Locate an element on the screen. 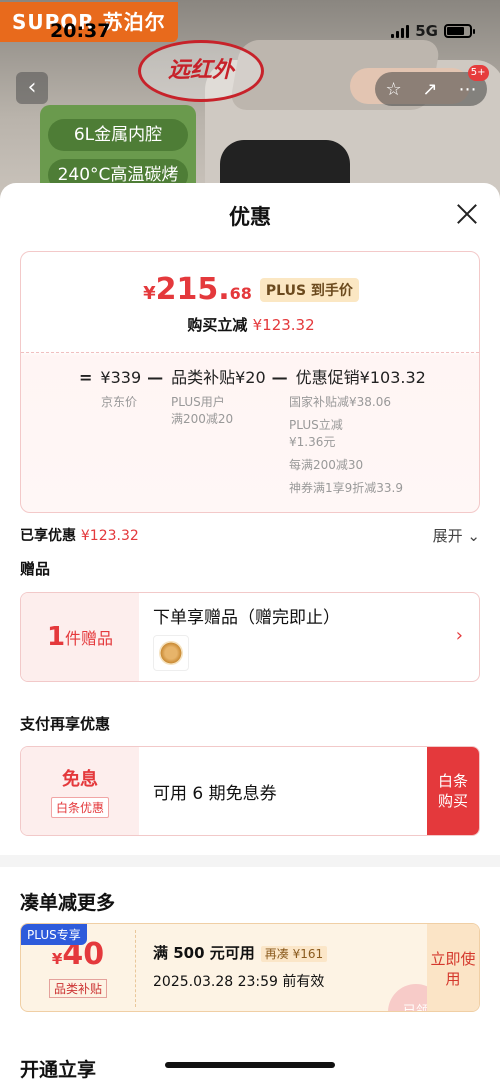  pay-section-title: 支付再享优惠 is located at coordinates (65, 724).